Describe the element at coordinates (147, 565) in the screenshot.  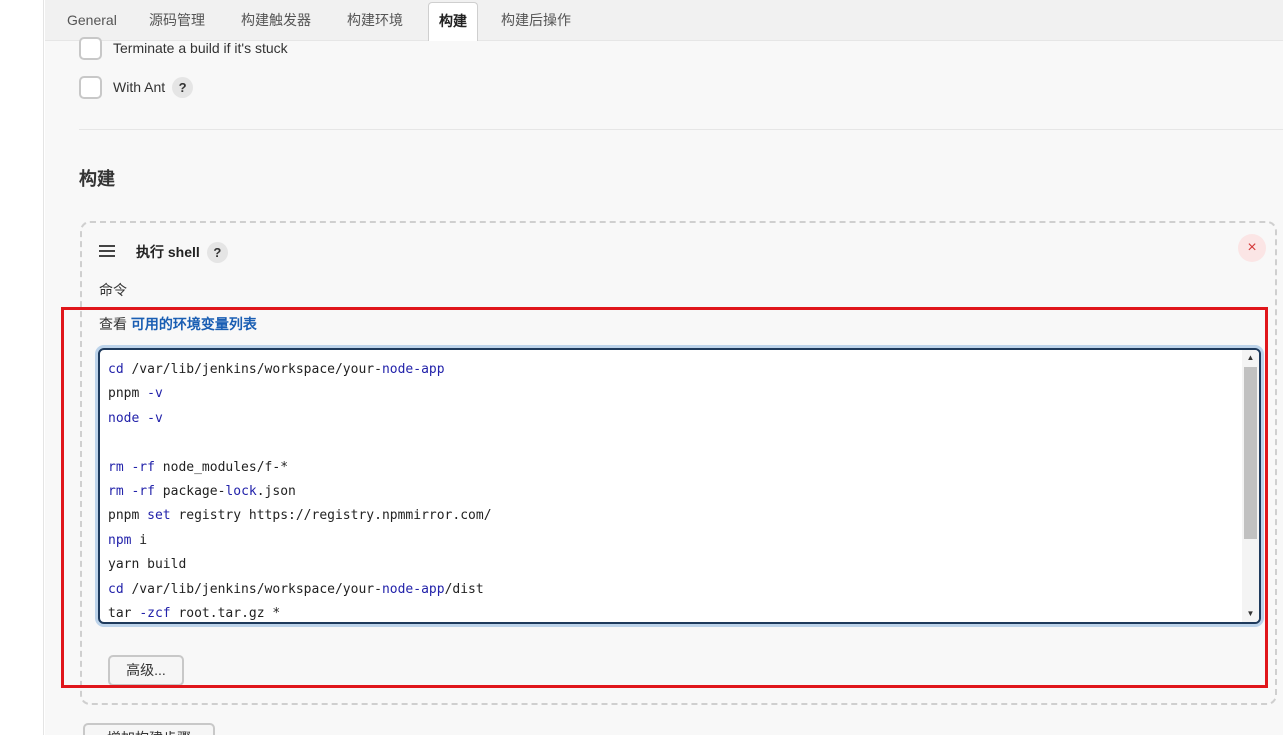
I see `code-line: yarn build` at that location.